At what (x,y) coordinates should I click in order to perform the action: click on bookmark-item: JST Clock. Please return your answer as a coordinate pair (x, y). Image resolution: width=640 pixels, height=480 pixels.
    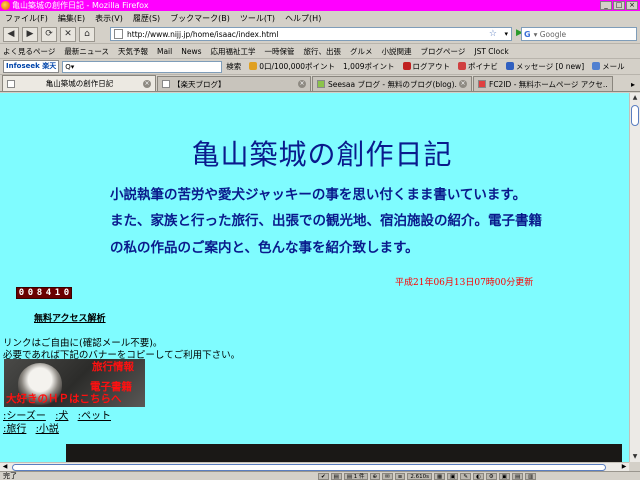
    Looking at the image, I should click on (491, 51).